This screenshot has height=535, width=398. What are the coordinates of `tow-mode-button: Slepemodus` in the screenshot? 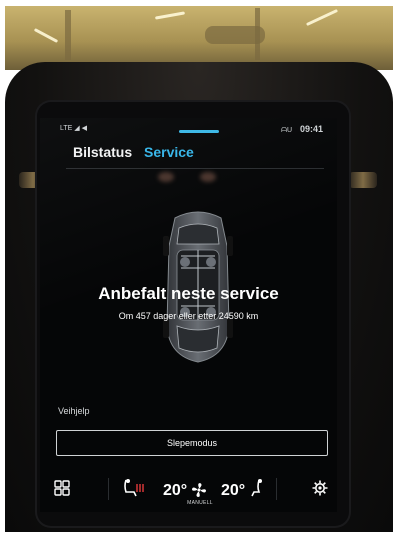 It's located at (192, 443).